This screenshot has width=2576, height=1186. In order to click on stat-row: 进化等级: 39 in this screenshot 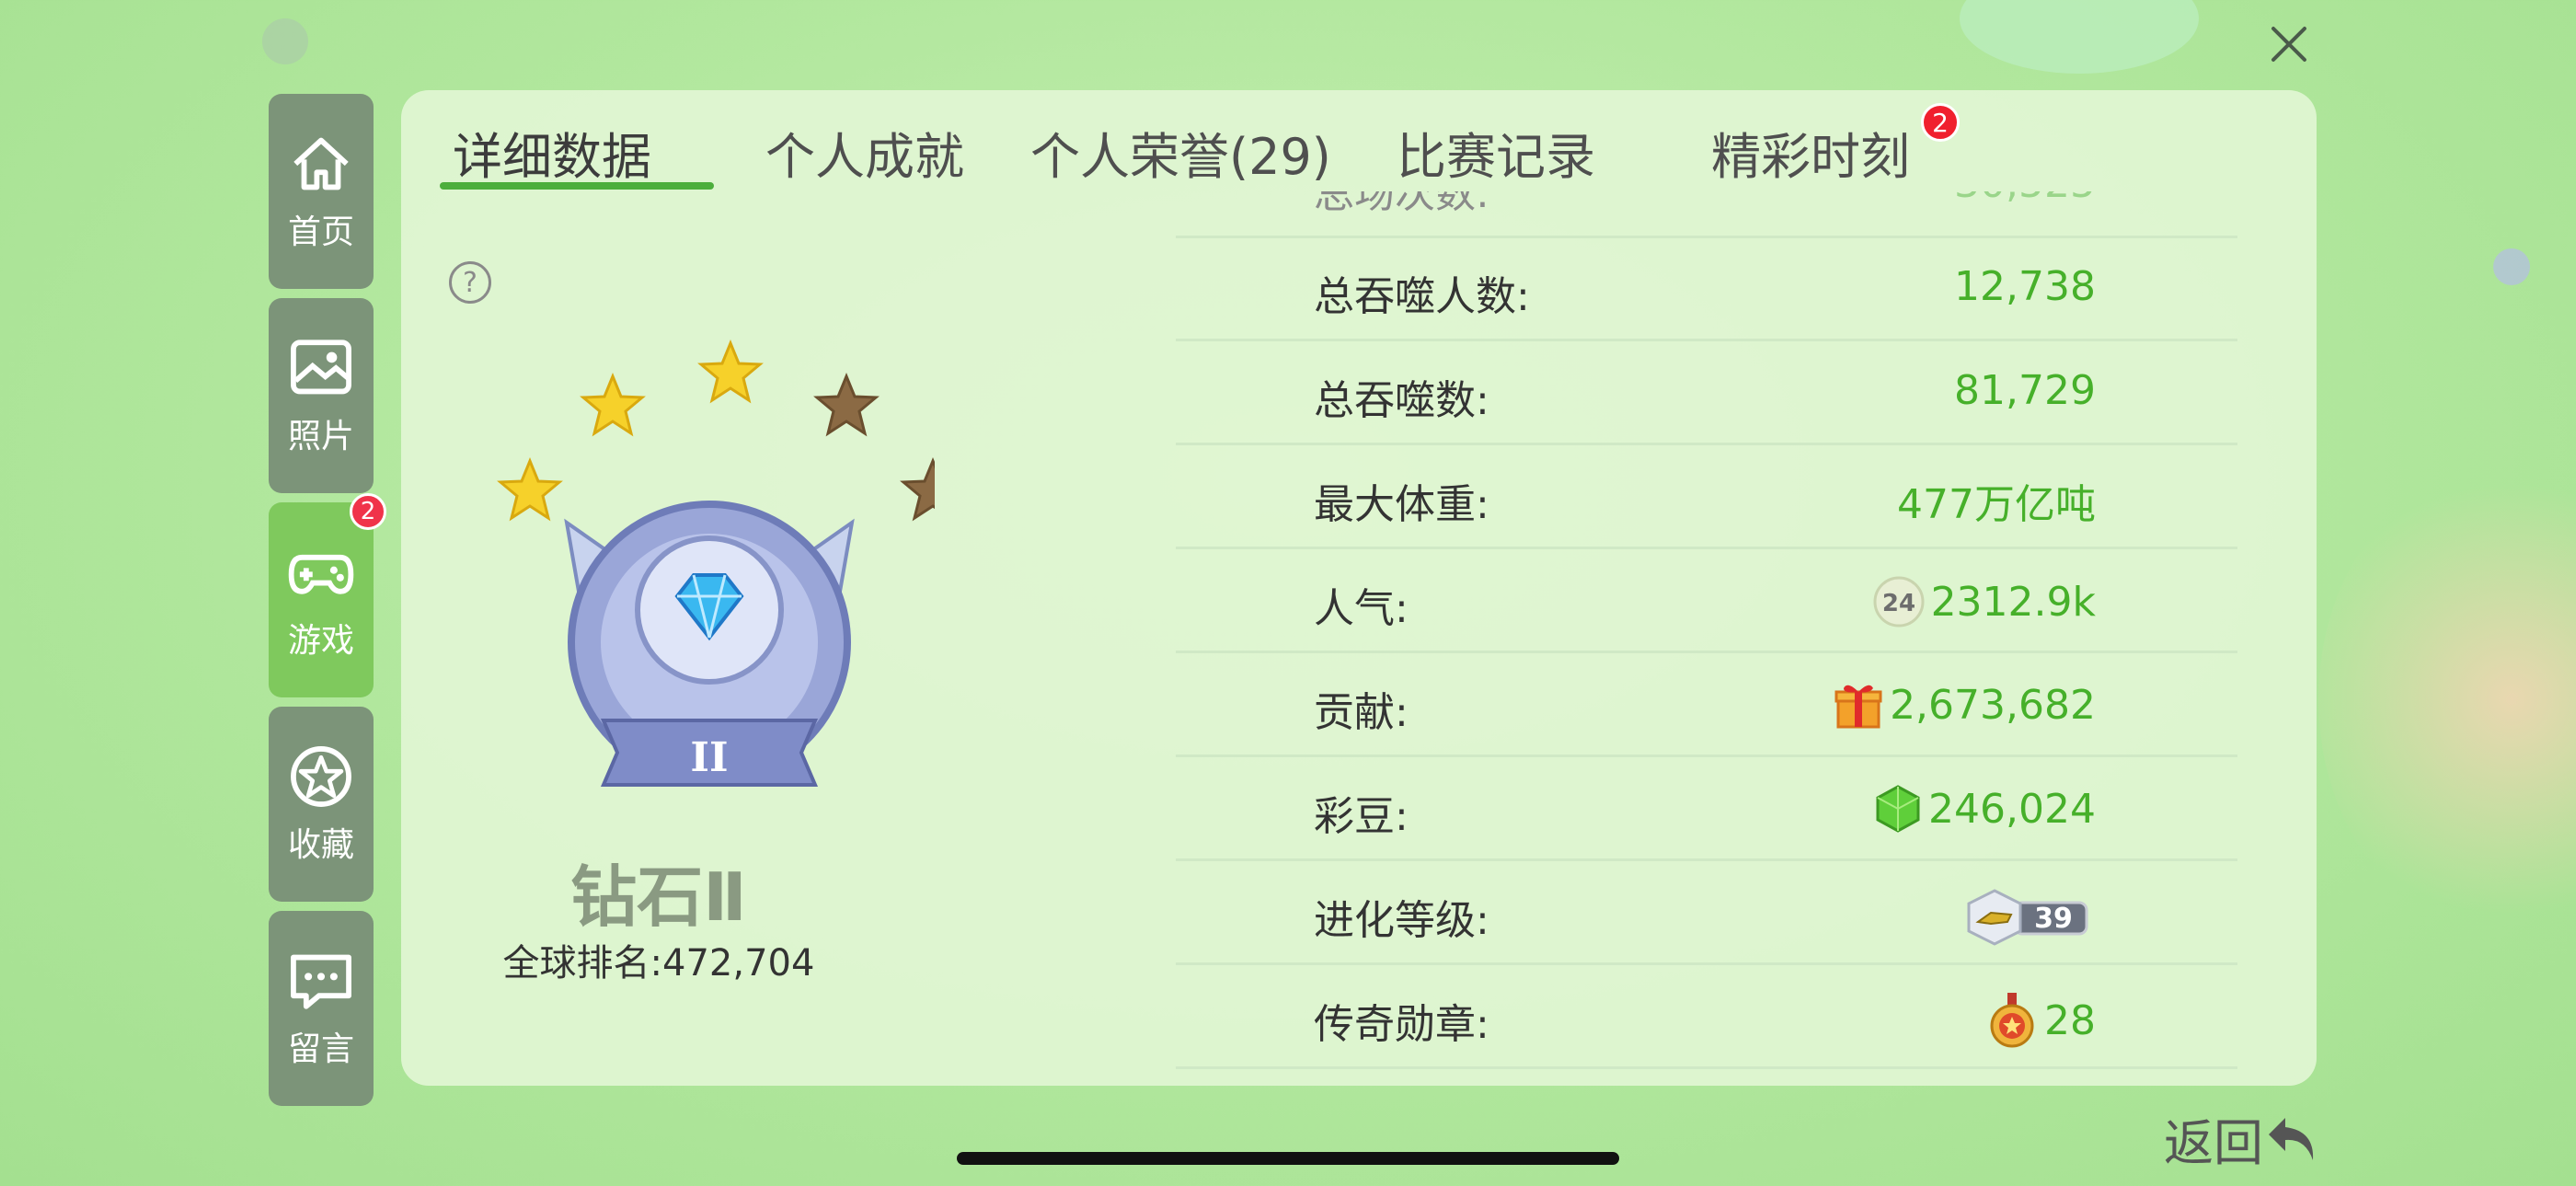, I will do `click(1706, 912)`.